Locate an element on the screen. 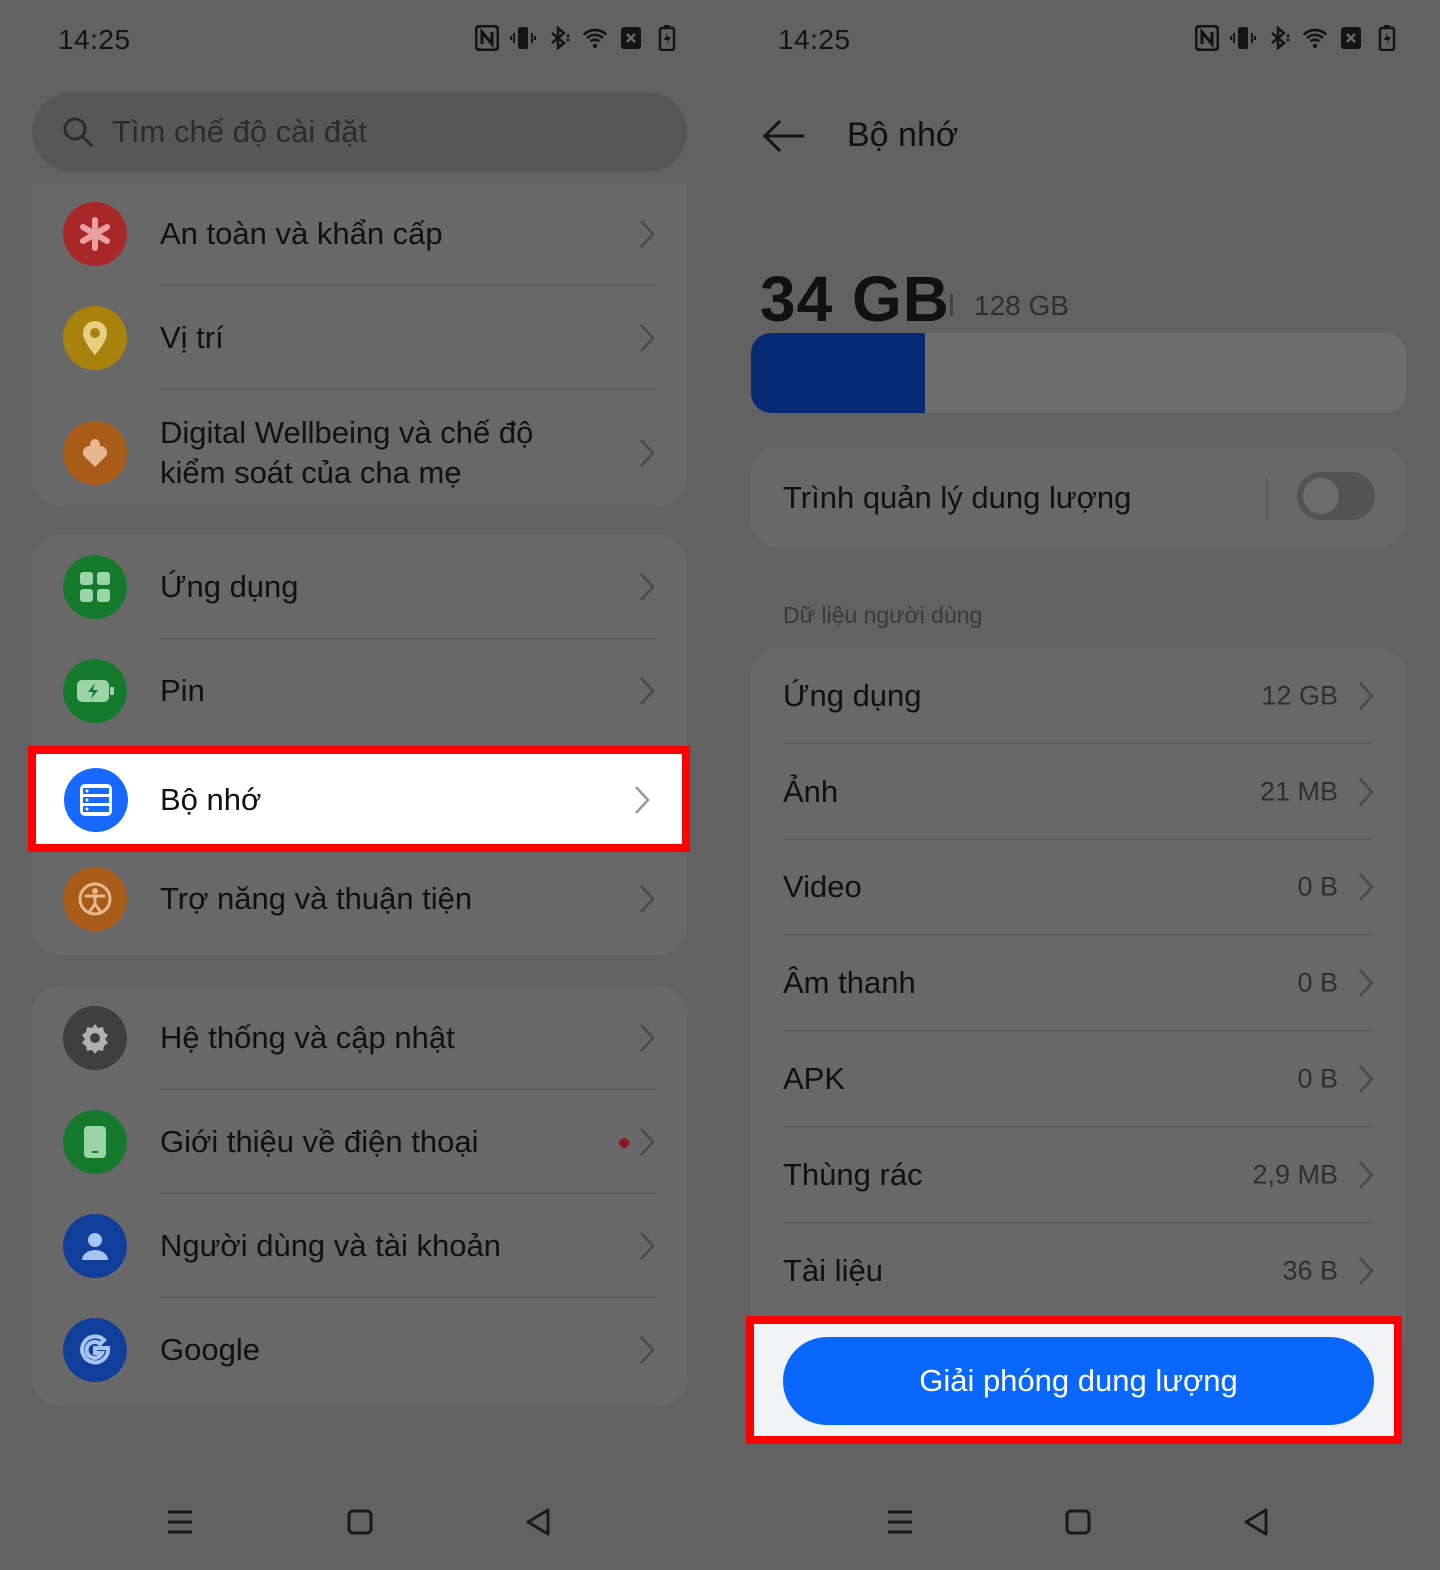 This screenshot has width=1440, height=1570. search-placeholder: Tìm chế độ cài đặt is located at coordinates (240, 131).